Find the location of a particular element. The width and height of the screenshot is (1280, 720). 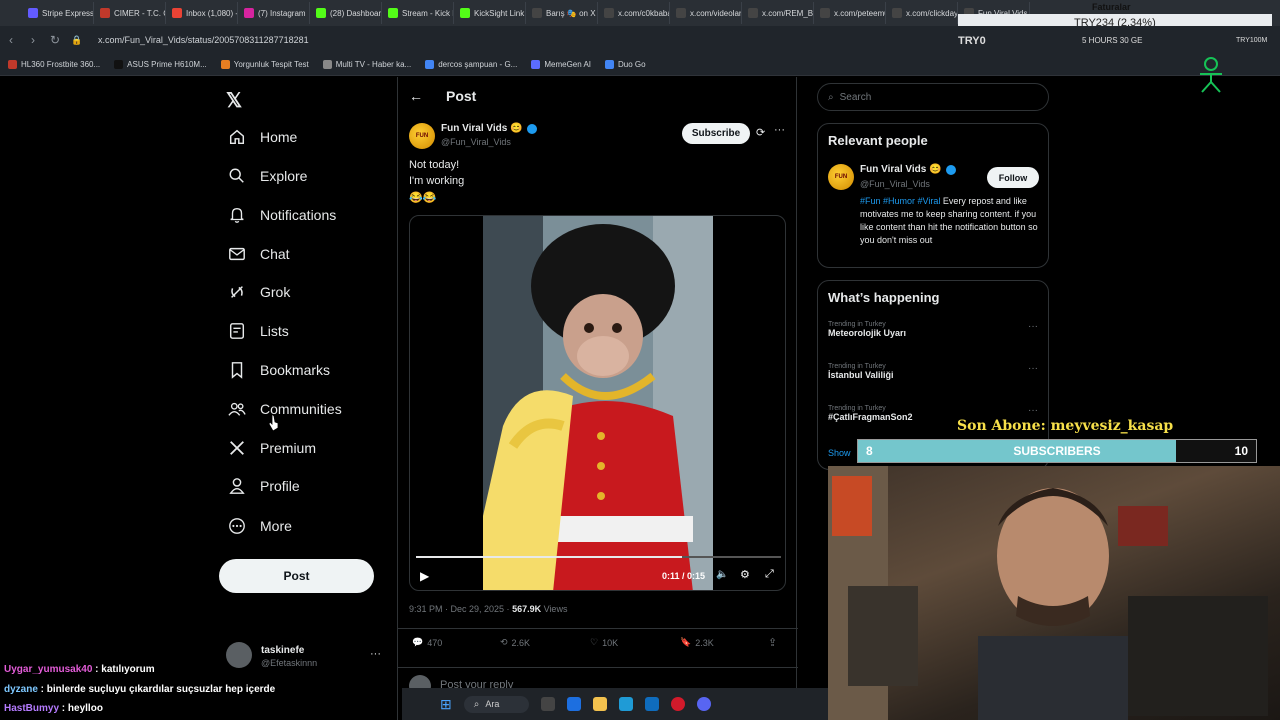

nav-item-explore: Explore is located at coordinates (267, 176).